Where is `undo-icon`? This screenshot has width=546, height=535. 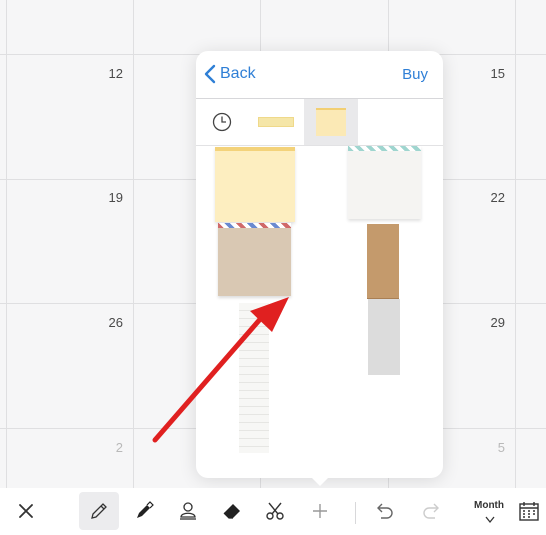
undo-icon is located at coordinates (385, 511).